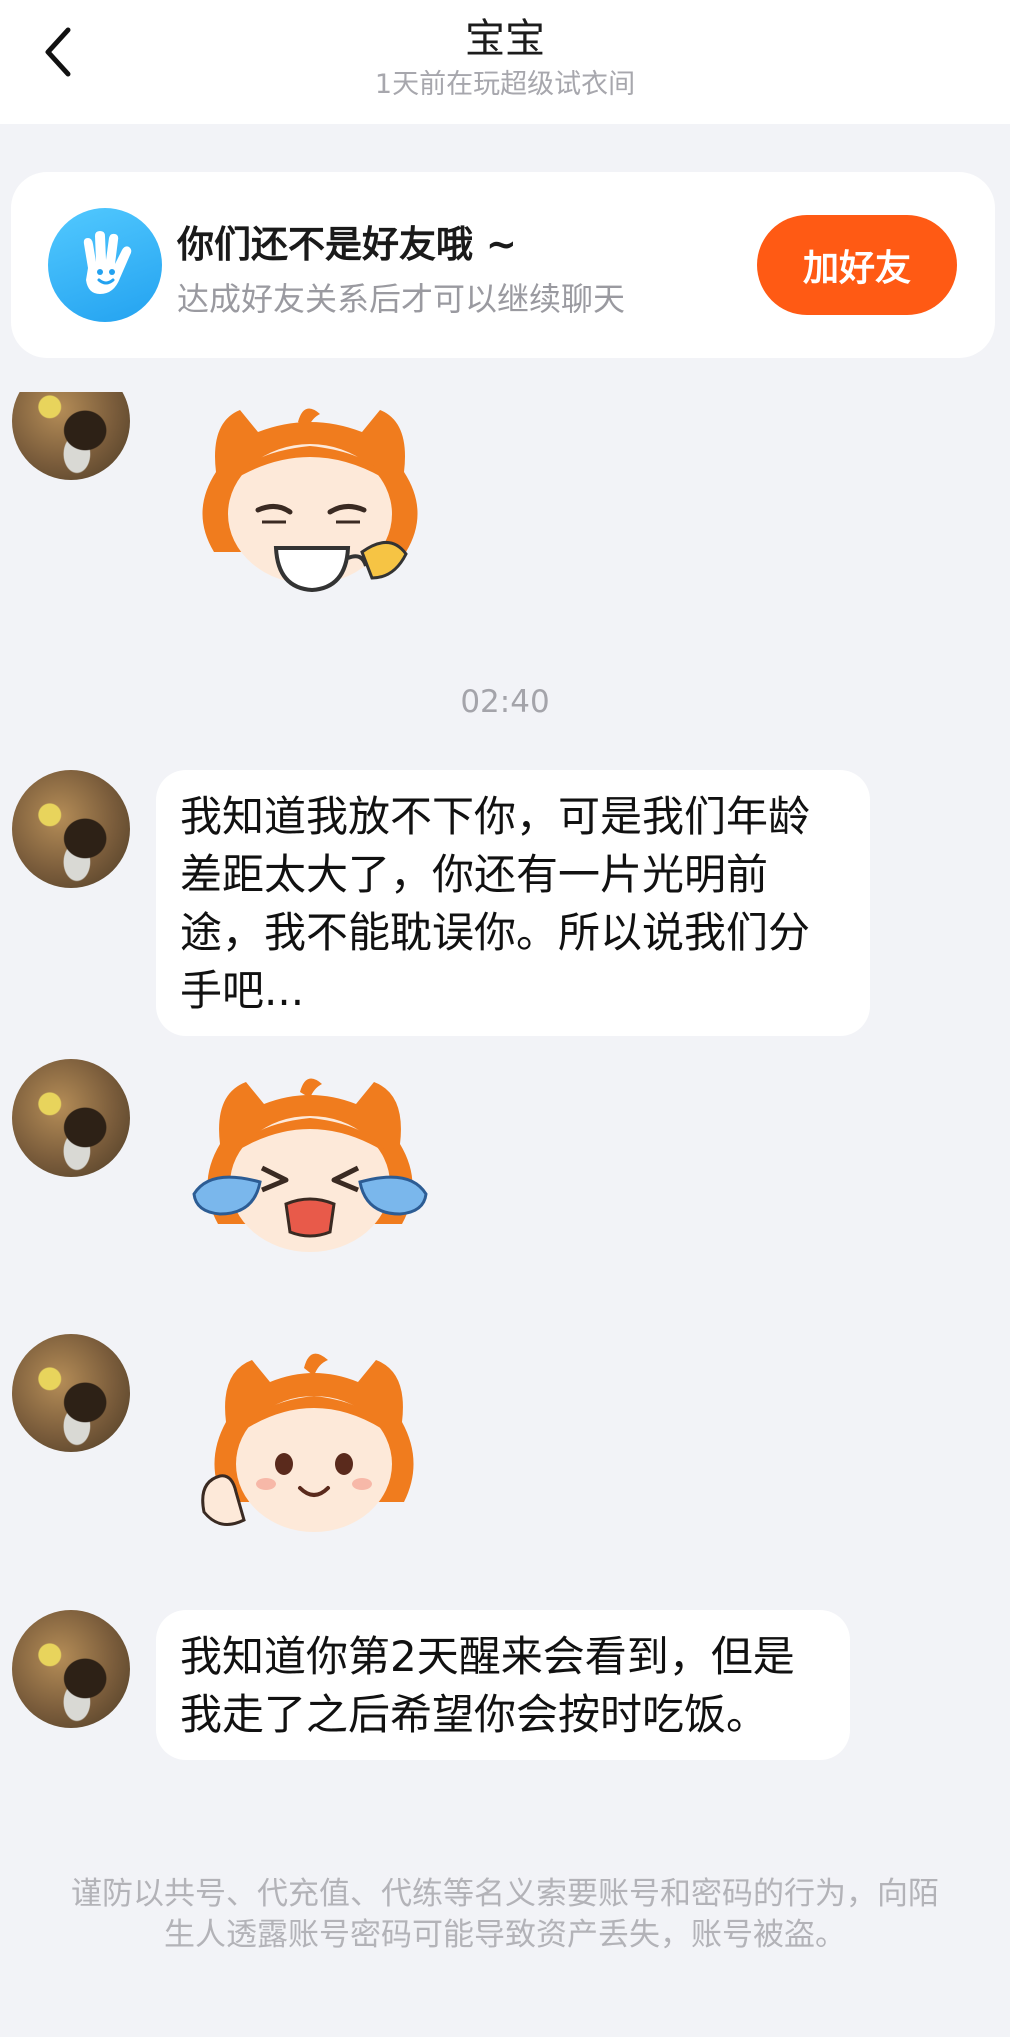 This screenshot has height=2037, width=1010. Describe the element at coordinates (310, 1169) in the screenshot. I see `sticker-mascot-crying` at that location.